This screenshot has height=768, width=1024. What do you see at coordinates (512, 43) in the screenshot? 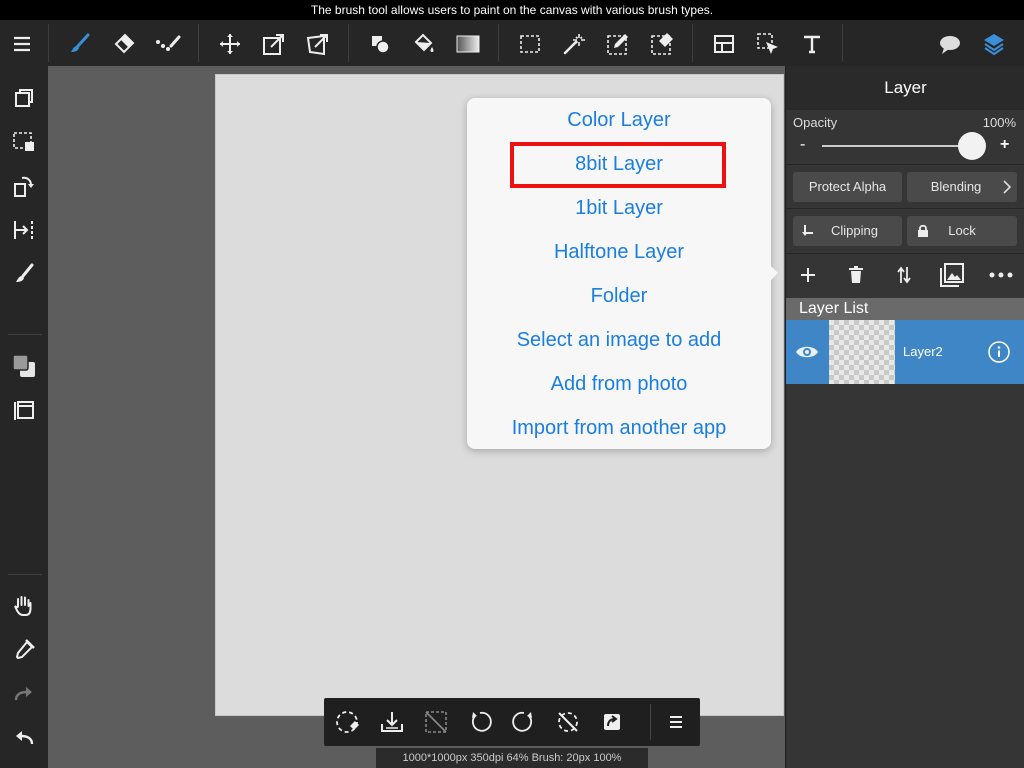
I see `top-toolbar` at bounding box center [512, 43].